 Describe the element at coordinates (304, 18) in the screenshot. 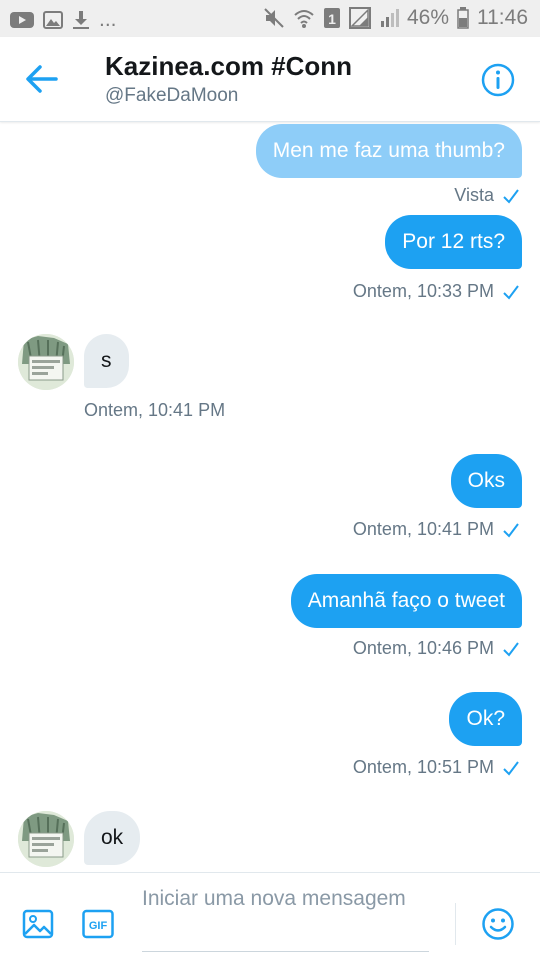

I see `wifi-icon` at that location.